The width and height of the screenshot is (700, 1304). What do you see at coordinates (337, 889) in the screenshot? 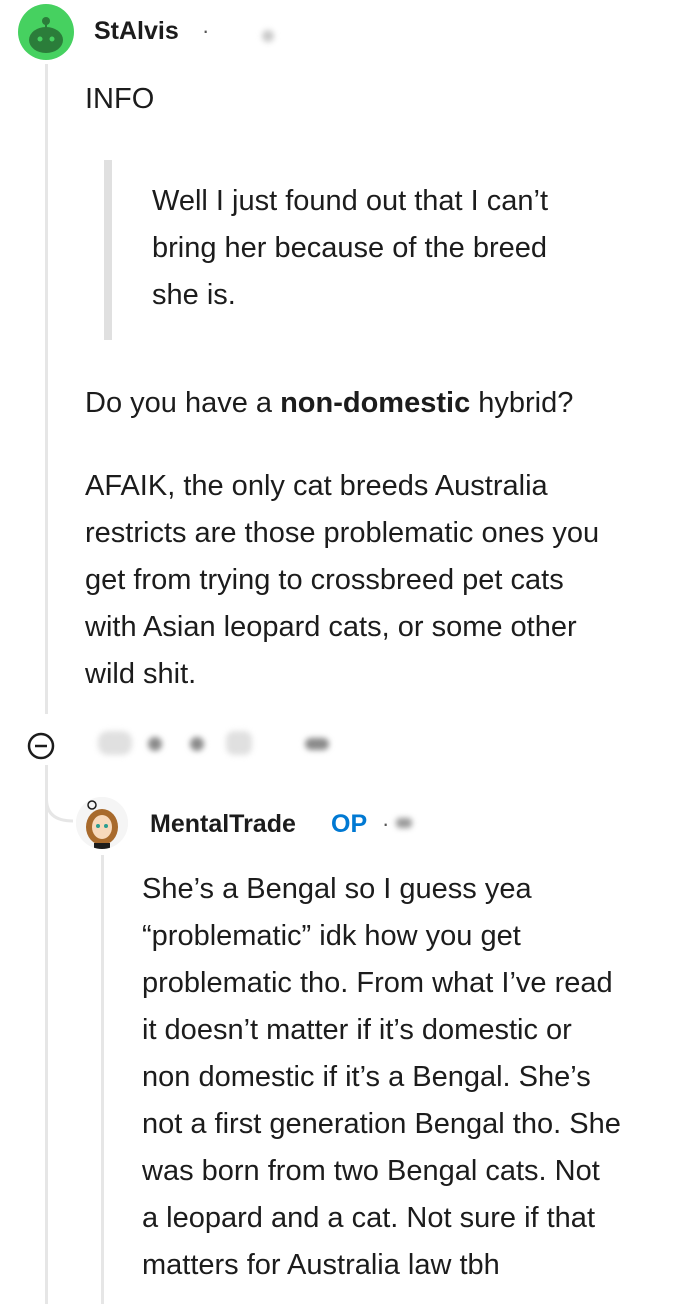
I see `paragraph-line: She’s a Bengal so I guess yea` at bounding box center [337, 889].